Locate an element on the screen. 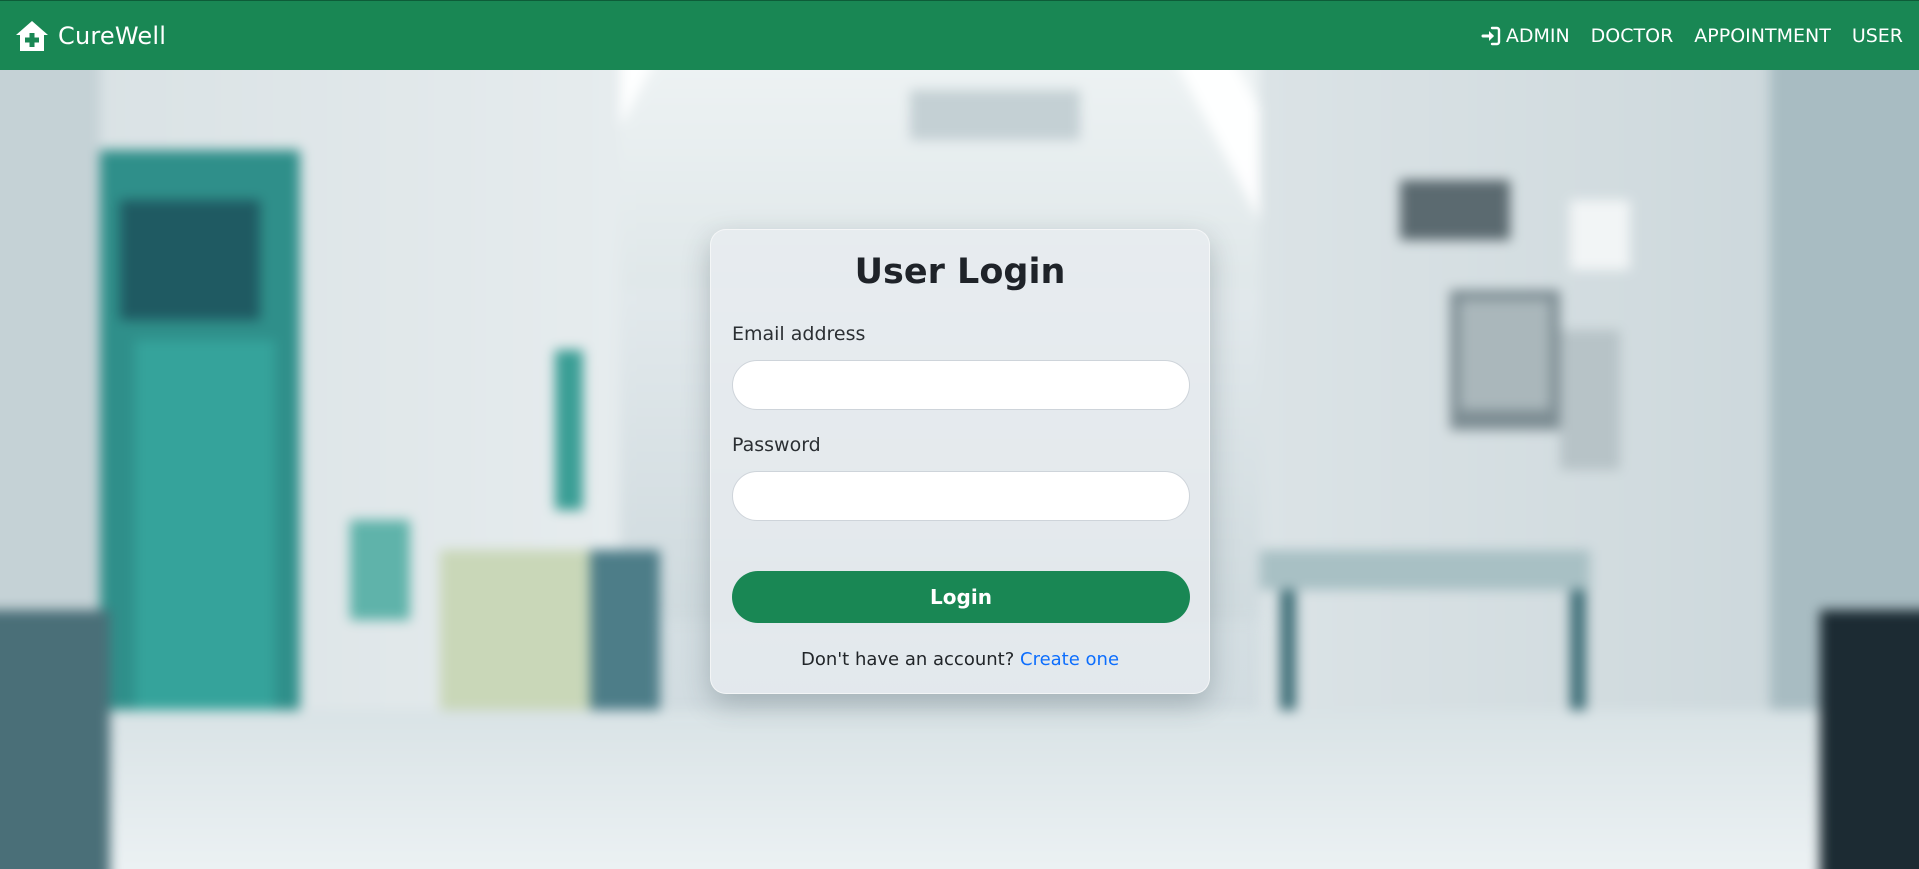  nav-link-user-label: USER is located at coordinates (1877, 36).